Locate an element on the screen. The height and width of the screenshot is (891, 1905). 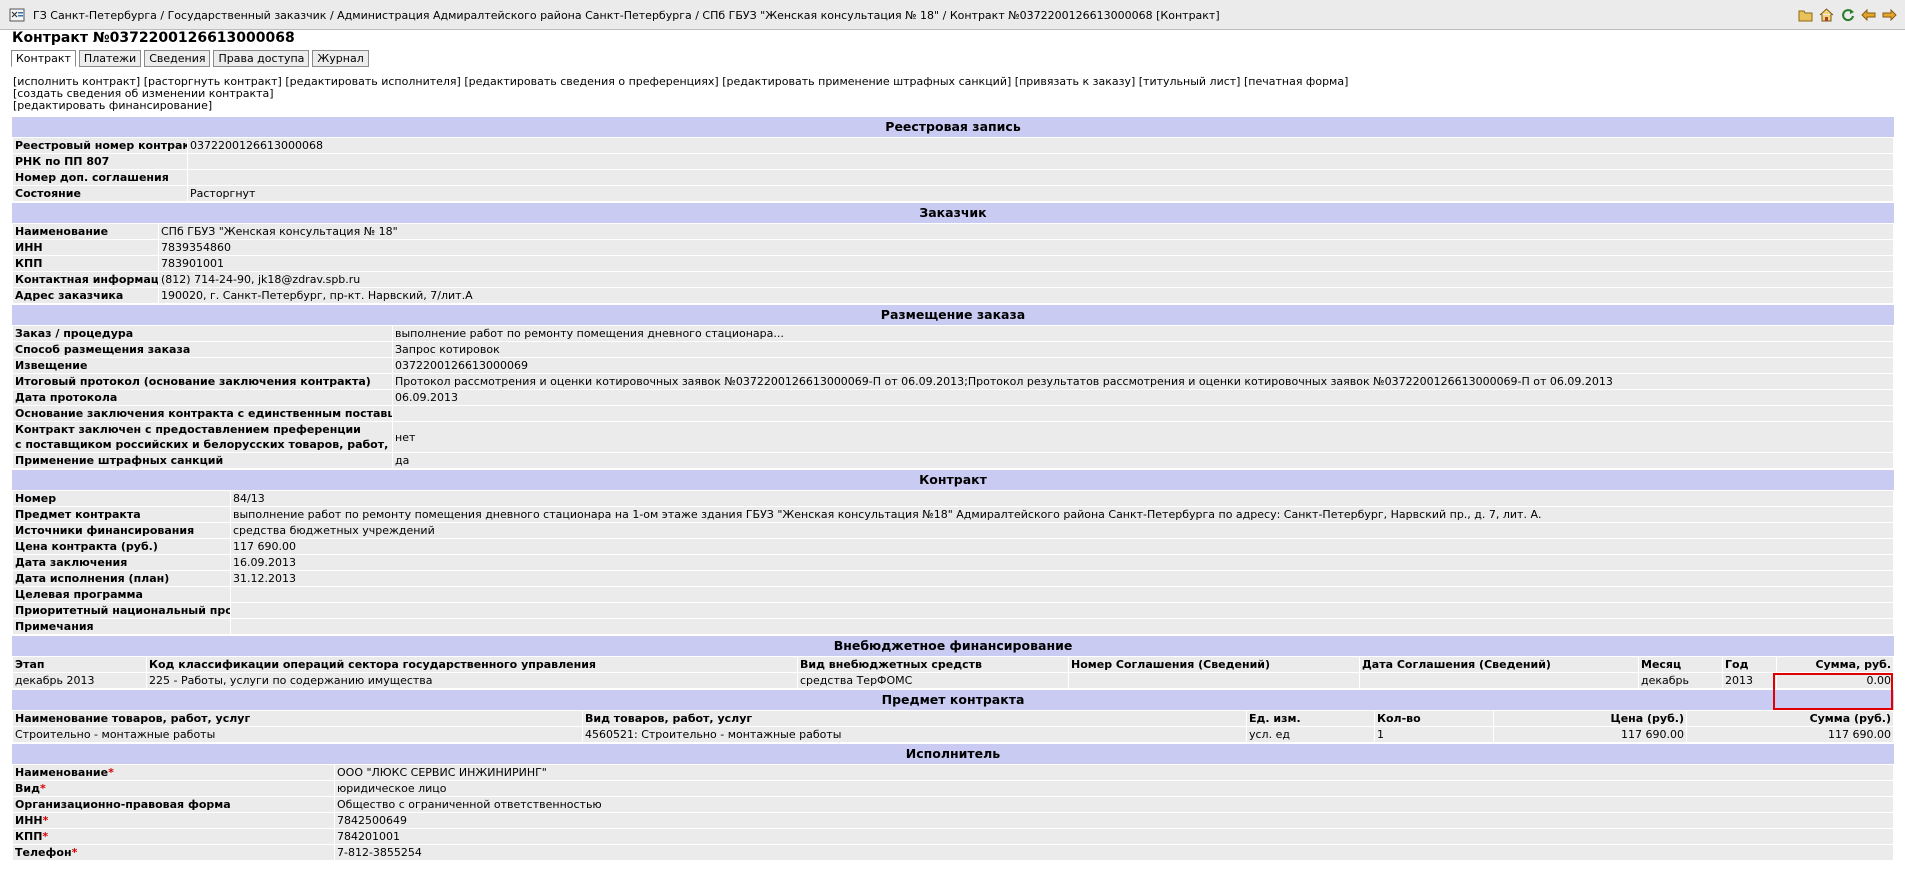
section-executor-header: Исполнитель is located at coordinates (953, 753).